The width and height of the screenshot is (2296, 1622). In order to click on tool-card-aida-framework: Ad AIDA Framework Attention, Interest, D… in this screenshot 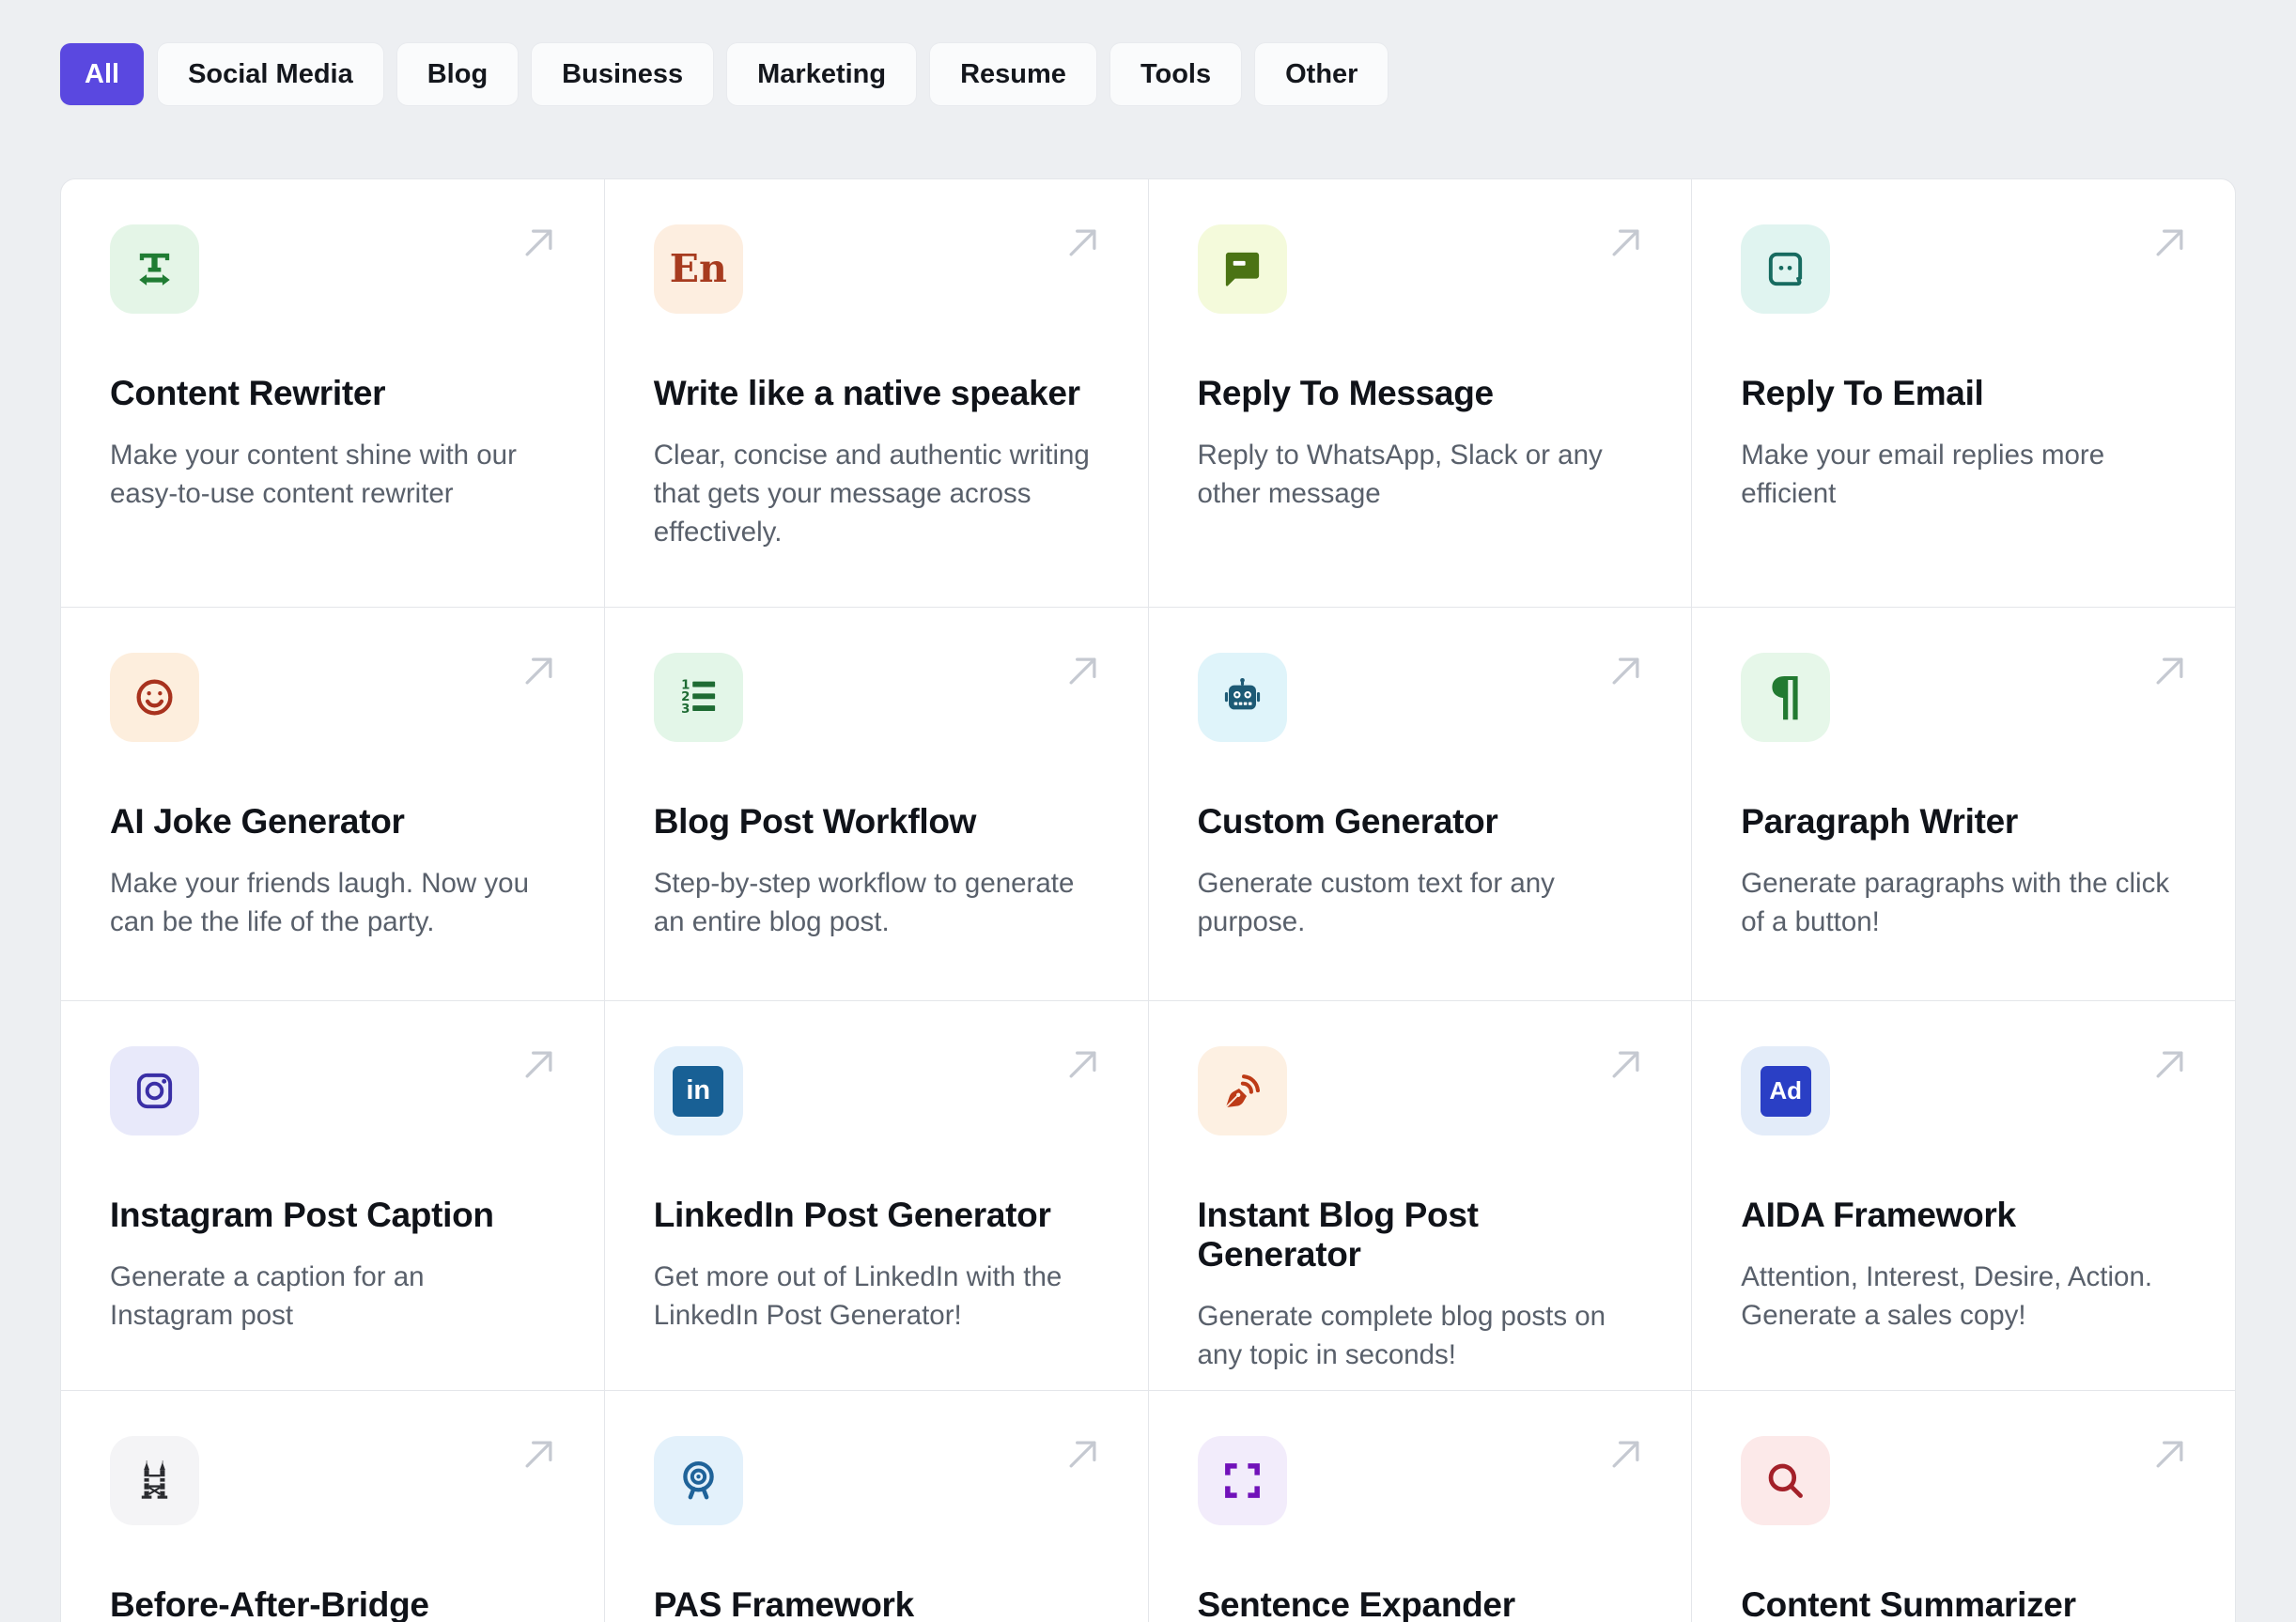, I will do `click(1963, 1195)`.